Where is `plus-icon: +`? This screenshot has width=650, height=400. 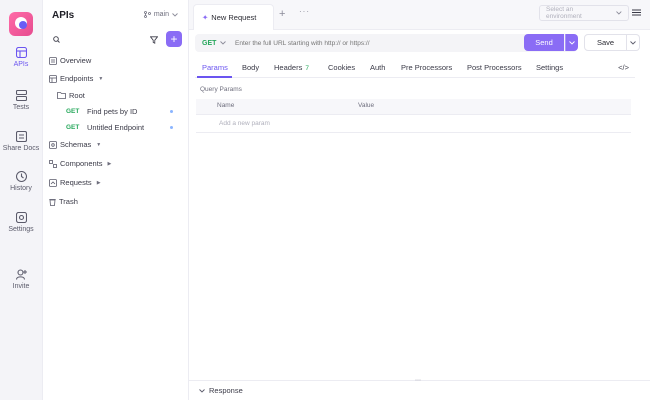 plus-icon: + is located at coordinates (174, 39).